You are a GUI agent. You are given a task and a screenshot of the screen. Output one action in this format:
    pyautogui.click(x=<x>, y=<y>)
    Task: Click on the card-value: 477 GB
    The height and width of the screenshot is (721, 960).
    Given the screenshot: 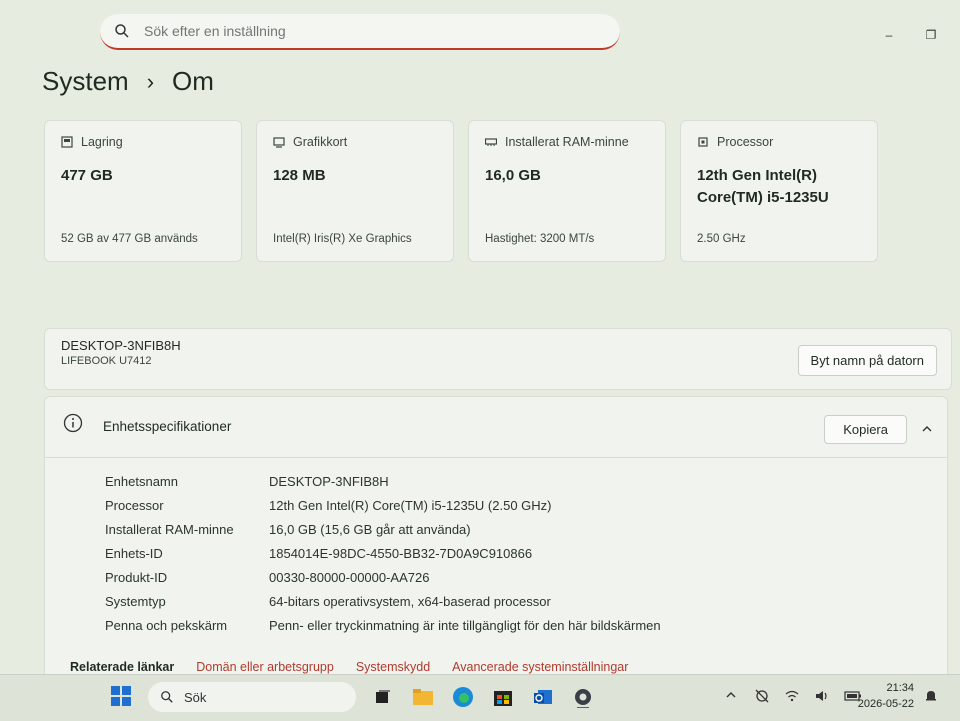 What is the action you would take?
    pyautogui.click(x=87, y=175)
    